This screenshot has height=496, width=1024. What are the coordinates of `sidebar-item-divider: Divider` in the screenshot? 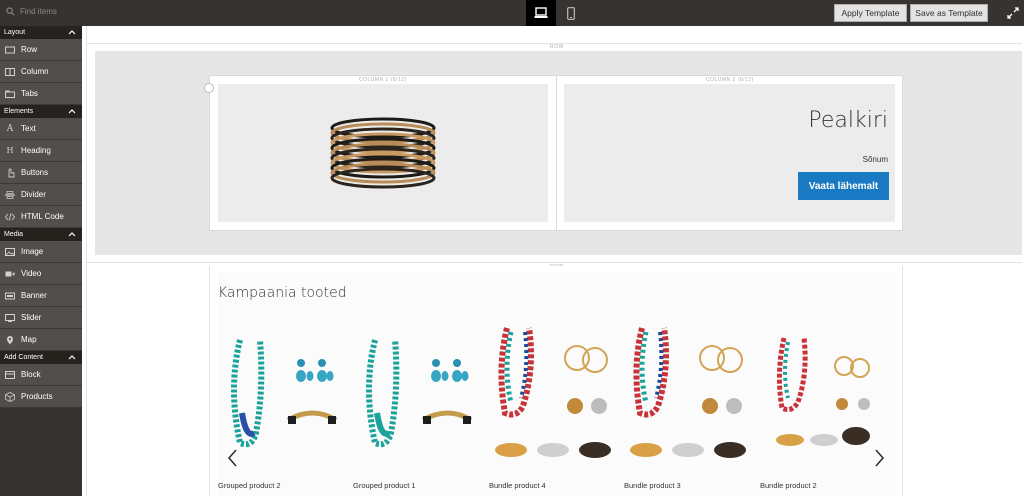 It's located at (41, 195).